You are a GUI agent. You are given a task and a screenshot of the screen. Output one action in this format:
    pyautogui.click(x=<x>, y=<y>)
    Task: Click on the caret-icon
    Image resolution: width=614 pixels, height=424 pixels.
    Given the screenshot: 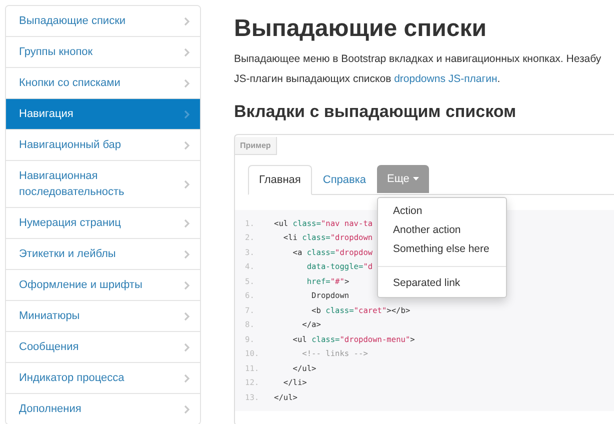 What is the action you would take?
    pyautogui.click(x=416, y=179)
    